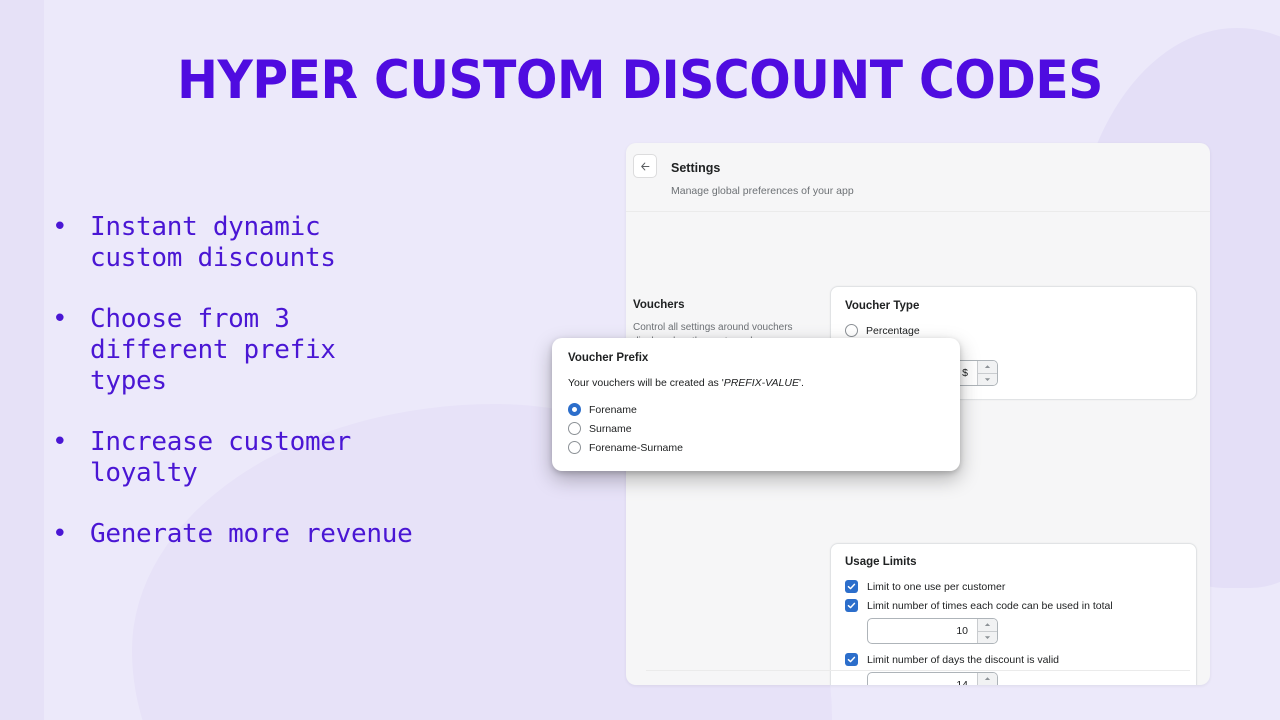  I want to click on popover-description-token: PREFIX-VALUE, so click(761, 383).